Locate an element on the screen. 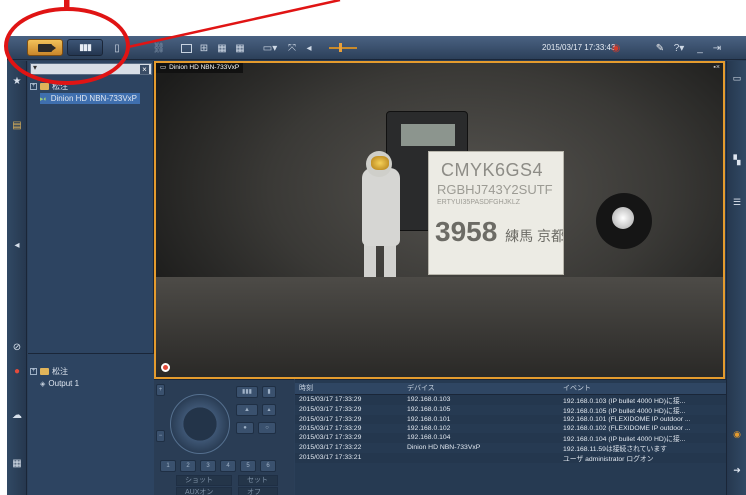 This screenshot has height=495, width=746. record-icon is located at coordinates (165, 367).